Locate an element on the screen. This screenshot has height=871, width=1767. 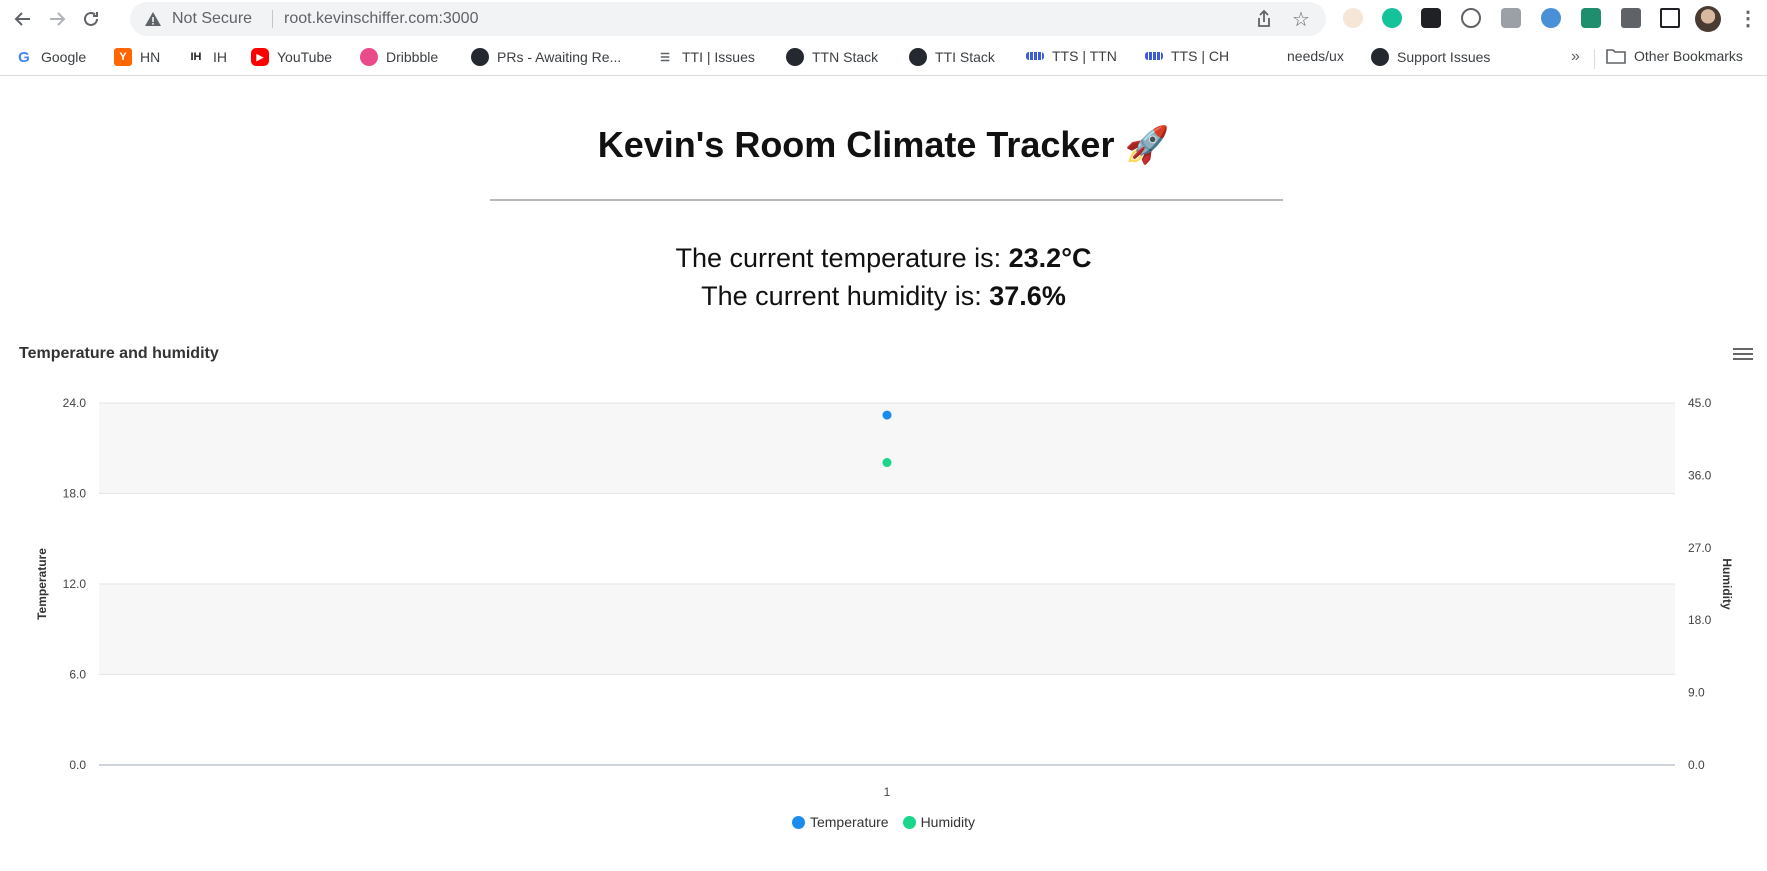
chart-menu-hamburger-icon is located at coordinates (1744, 354).